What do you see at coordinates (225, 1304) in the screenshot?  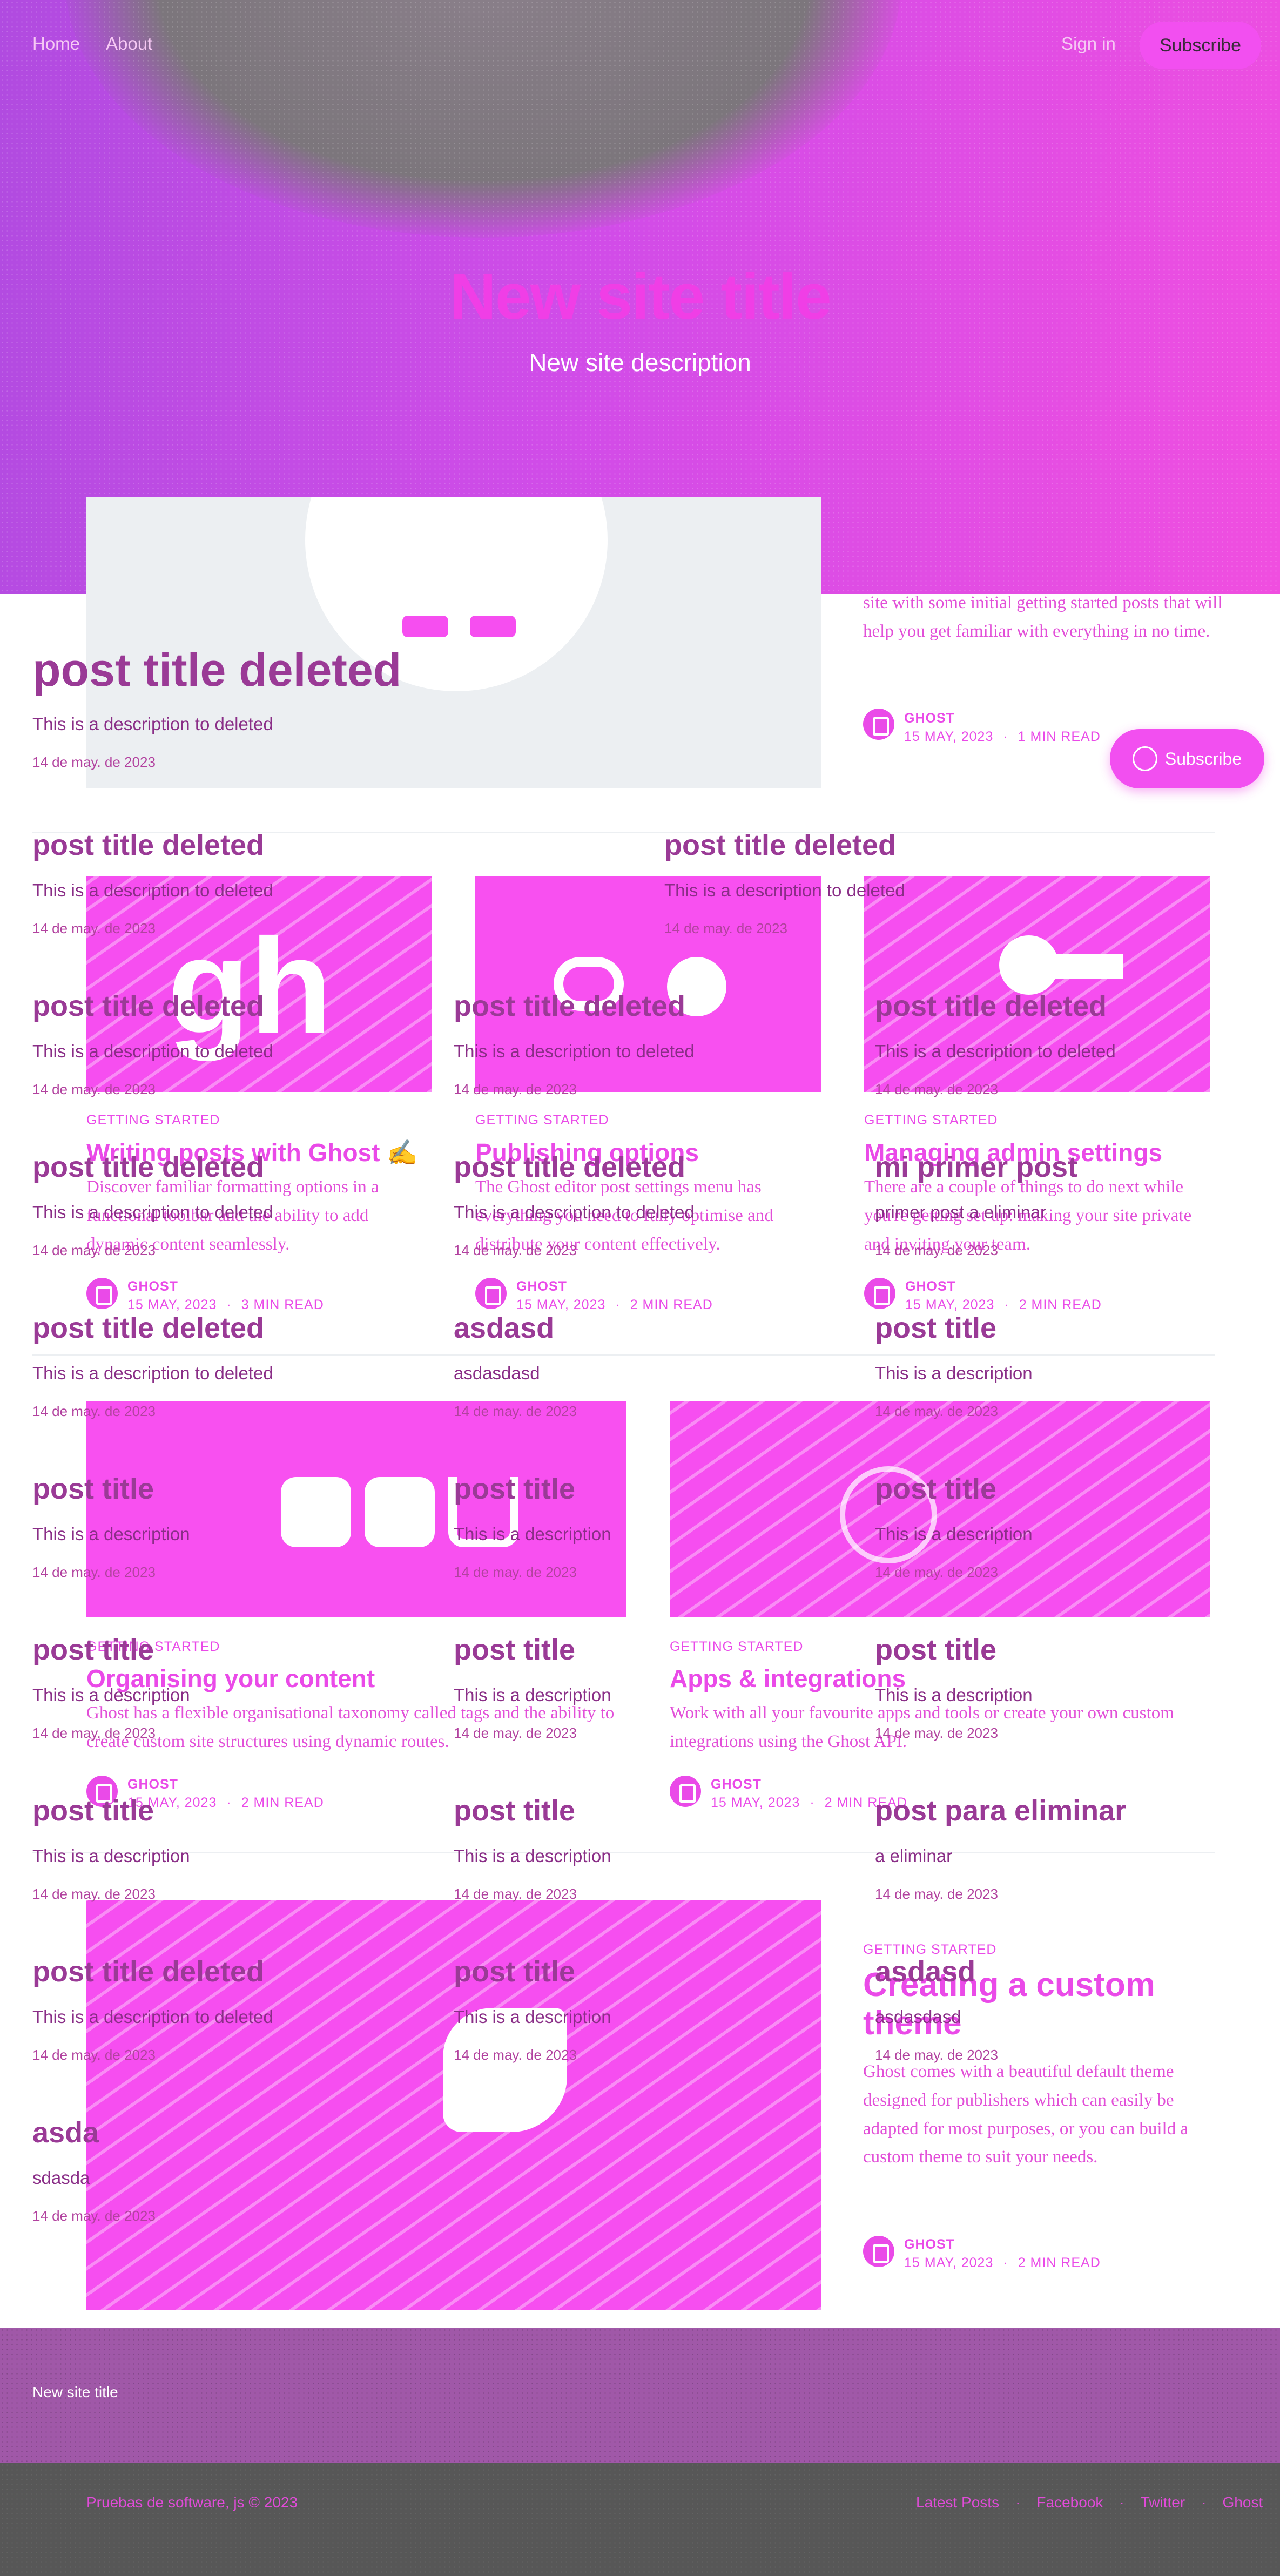 I see `post-meta: 15 MAY, 2023 · 3 MIN READ` at bounding box center [225, 1304].